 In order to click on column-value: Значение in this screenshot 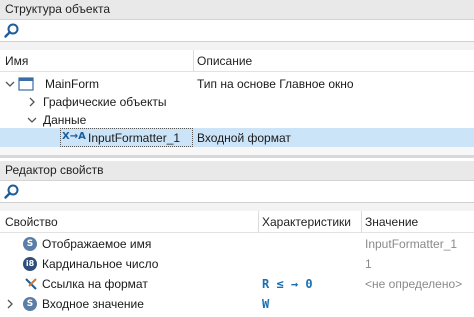, I will do `click(391, 222)`.